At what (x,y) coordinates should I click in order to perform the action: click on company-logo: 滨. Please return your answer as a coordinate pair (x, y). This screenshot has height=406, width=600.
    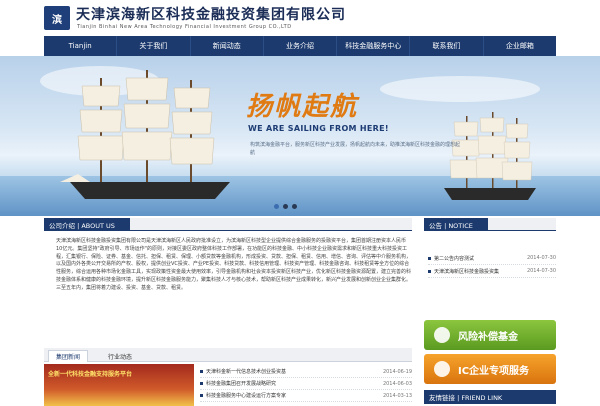
    Looking at the image, I should click on (57, 18).